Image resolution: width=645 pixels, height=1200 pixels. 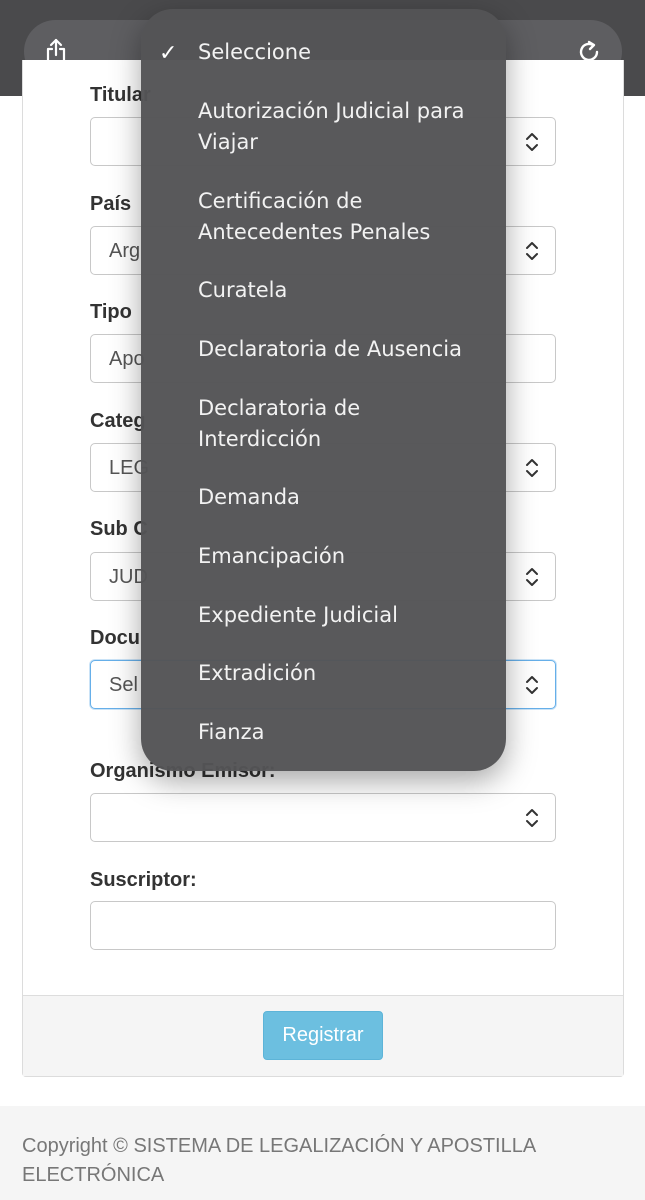 What do you see at coordinates (125, 251) in the screenshot?
I see `pais-value: Arg` at bounding box center [125, 251].